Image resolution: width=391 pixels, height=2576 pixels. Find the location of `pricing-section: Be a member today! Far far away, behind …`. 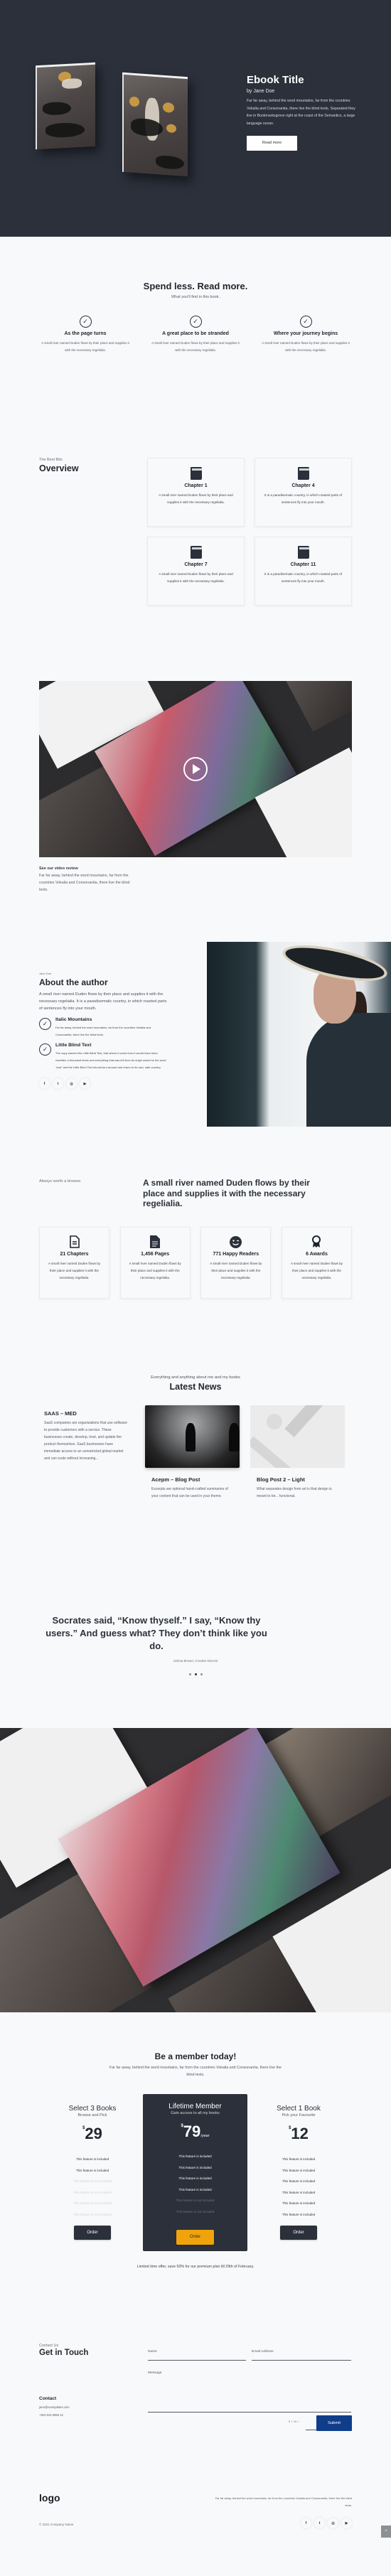

pricing-section: Be a member today! Far far away, behind … is located at coordinates (195, 2147).